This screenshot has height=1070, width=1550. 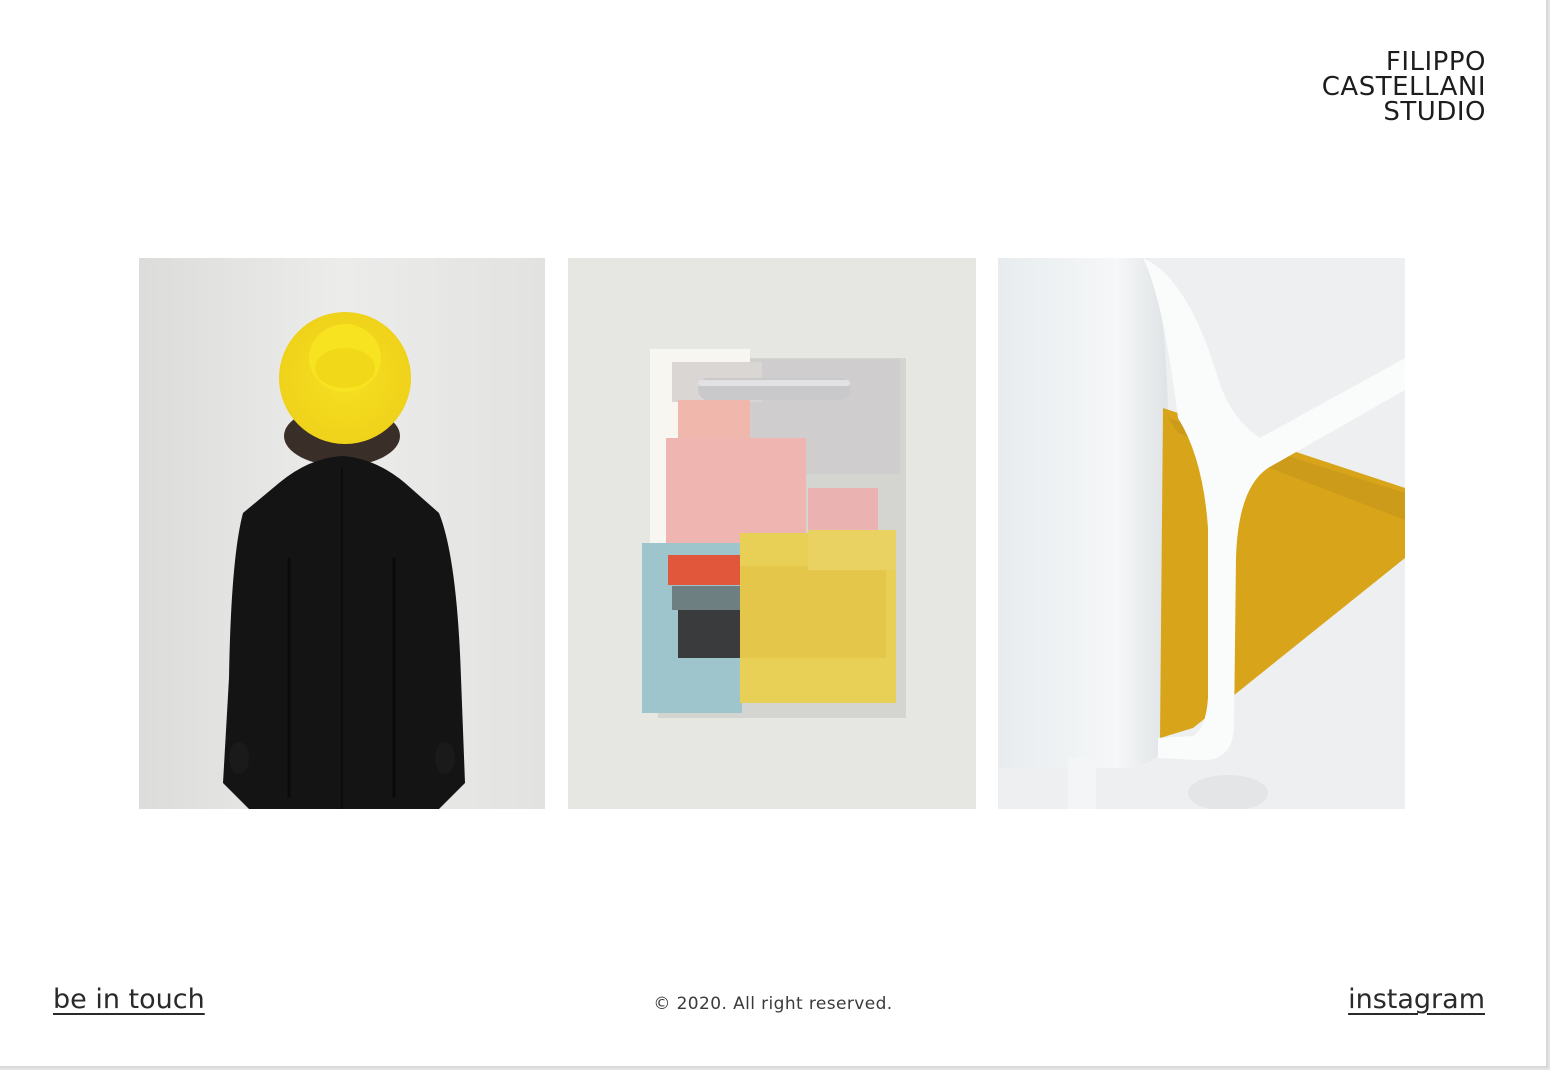 What do you see at coordinates (1201, 533) in the screenshot?
I see `white-chair-yellow-seat-photo` at bounding box center [1201, 533].